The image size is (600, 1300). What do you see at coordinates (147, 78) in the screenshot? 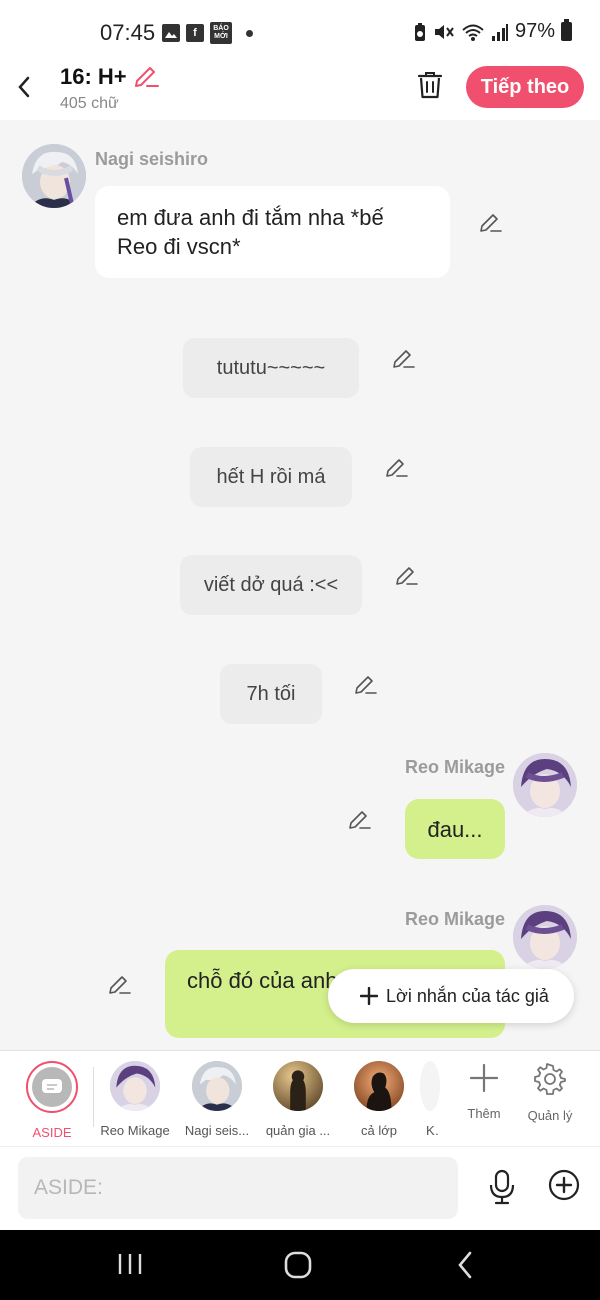
I see `edit-title-pencil-icon` at bounding box center [147, 78].